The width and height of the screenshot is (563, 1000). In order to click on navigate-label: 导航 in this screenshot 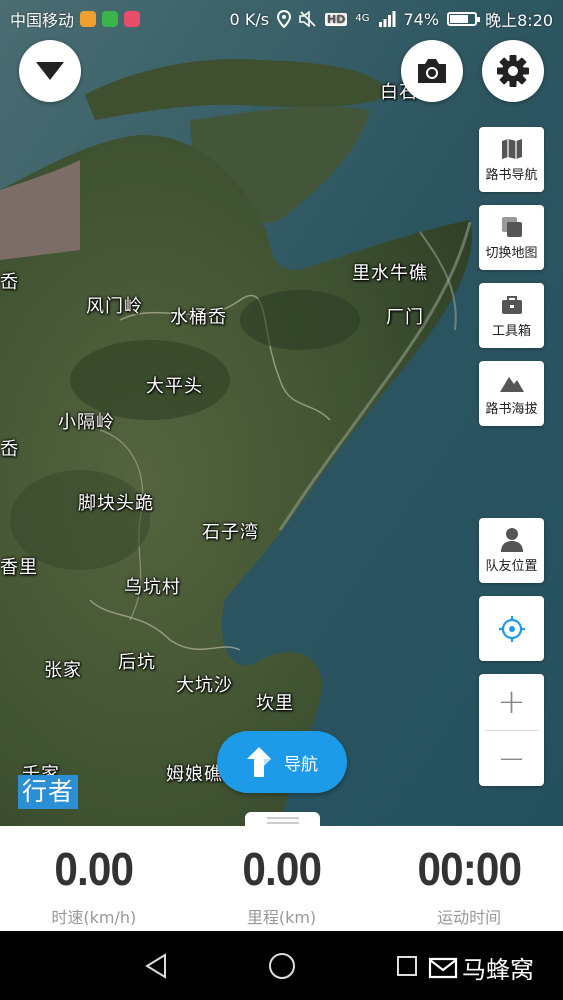, I will do `click(301, 764)`.